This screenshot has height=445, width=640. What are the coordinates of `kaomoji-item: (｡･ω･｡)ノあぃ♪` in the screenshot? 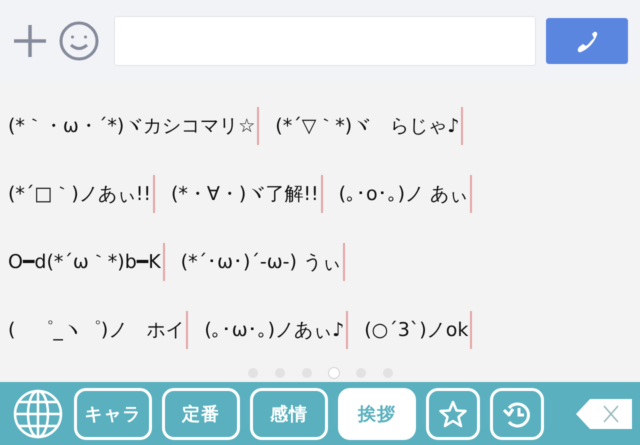 It's located at (276, 330).